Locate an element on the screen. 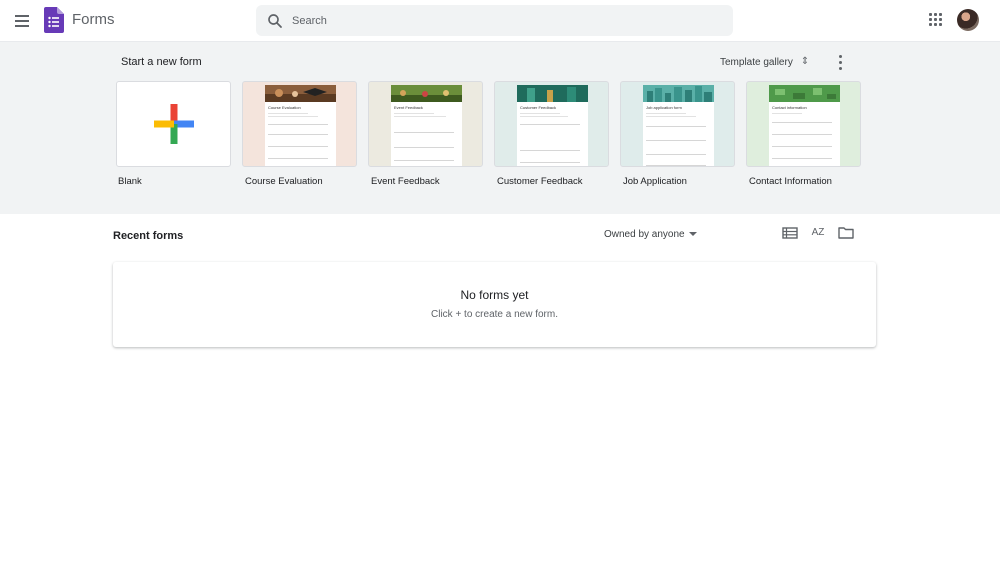 Image resolution: width=1000 pixels, height=569 pixels. search-bar is located at coordinates (494, 20).